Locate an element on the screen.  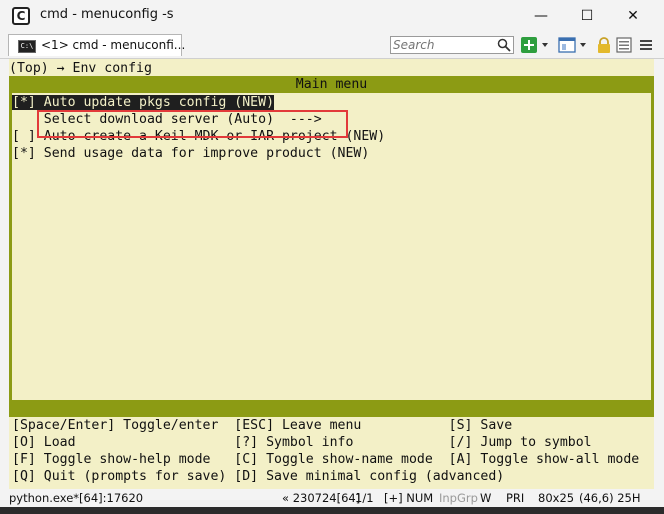
search-icon is located at coordinates (504, 45).